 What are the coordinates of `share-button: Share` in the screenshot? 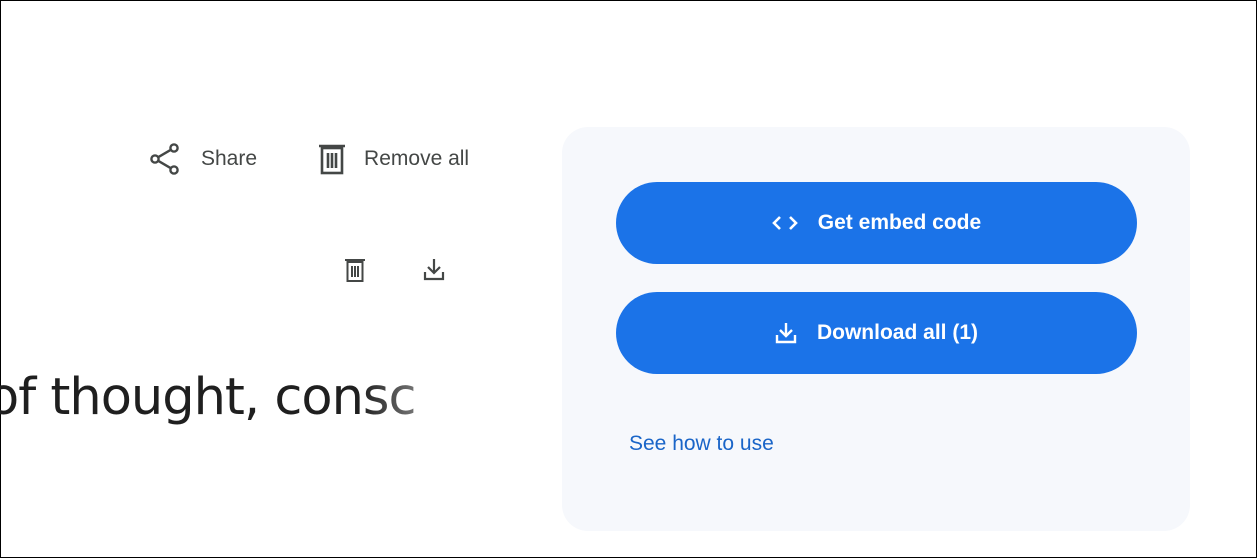 It's located at (202, 159).